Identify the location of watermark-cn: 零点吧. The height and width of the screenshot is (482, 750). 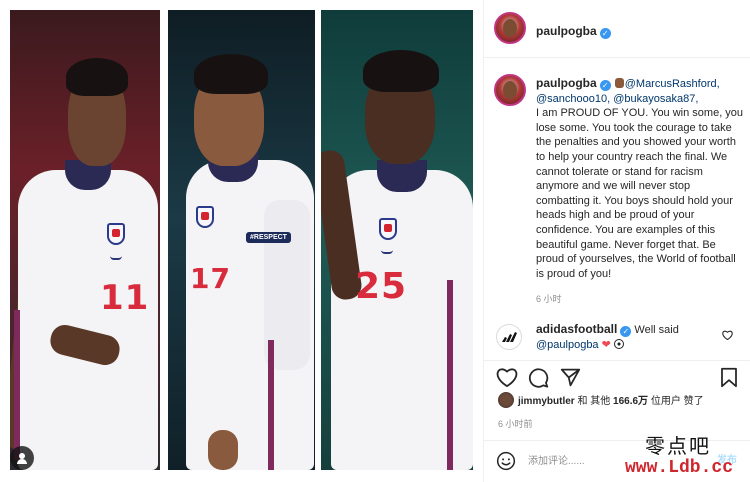
(678, 446).